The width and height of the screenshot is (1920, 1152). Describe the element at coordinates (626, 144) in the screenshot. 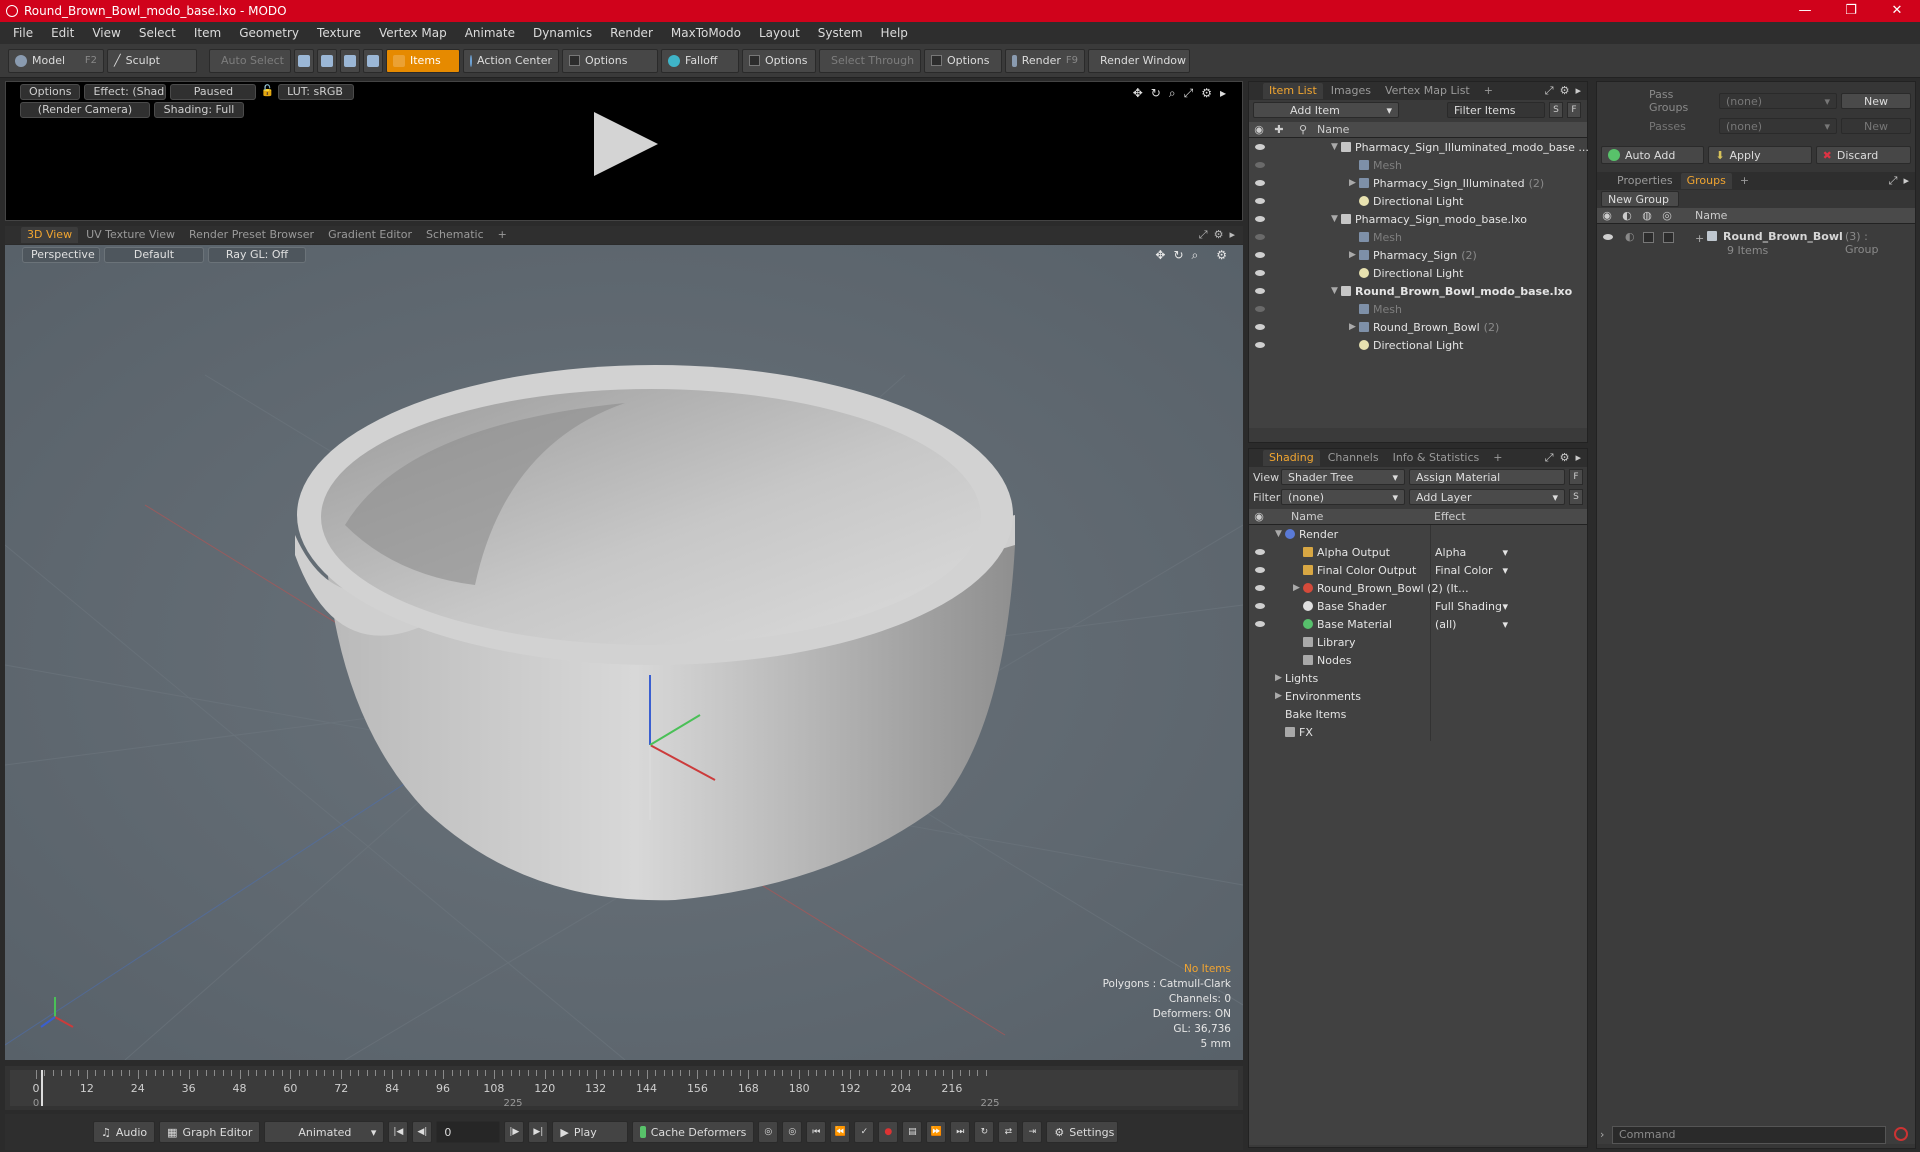

I see `play-preview-icon` at that location.